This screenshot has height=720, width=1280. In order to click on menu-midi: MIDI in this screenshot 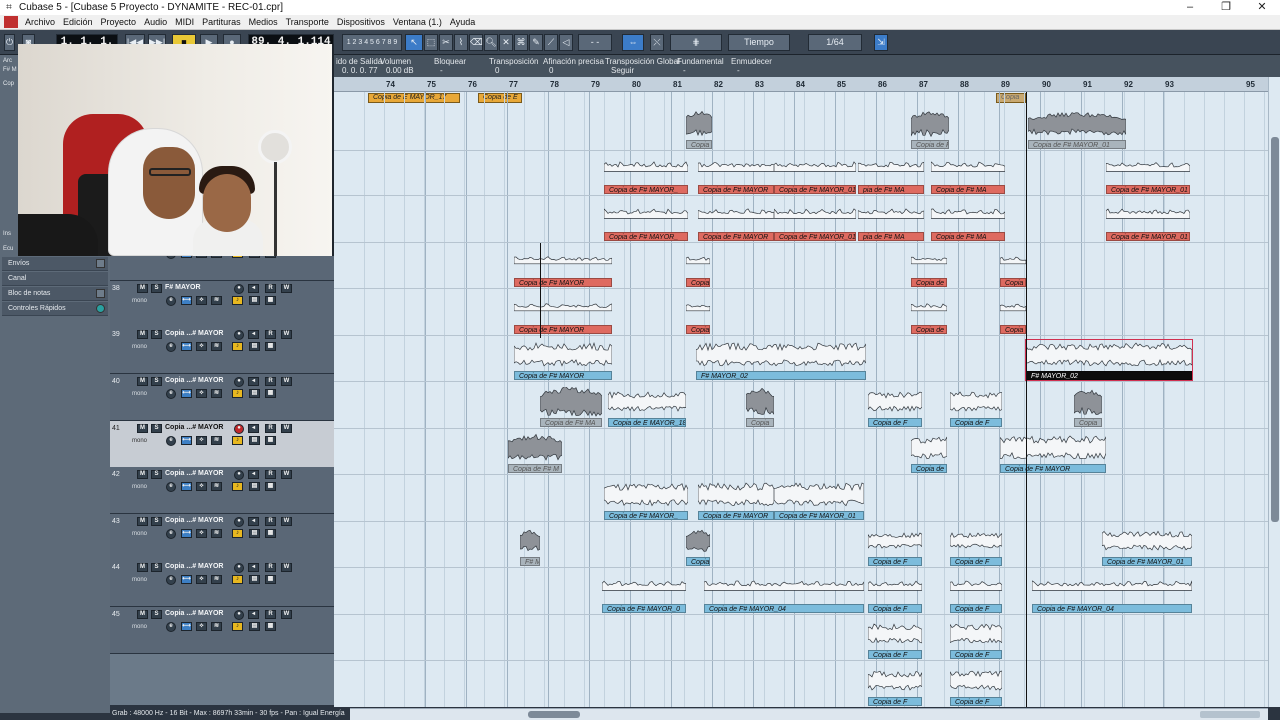, I will do `click(184, 22)`.